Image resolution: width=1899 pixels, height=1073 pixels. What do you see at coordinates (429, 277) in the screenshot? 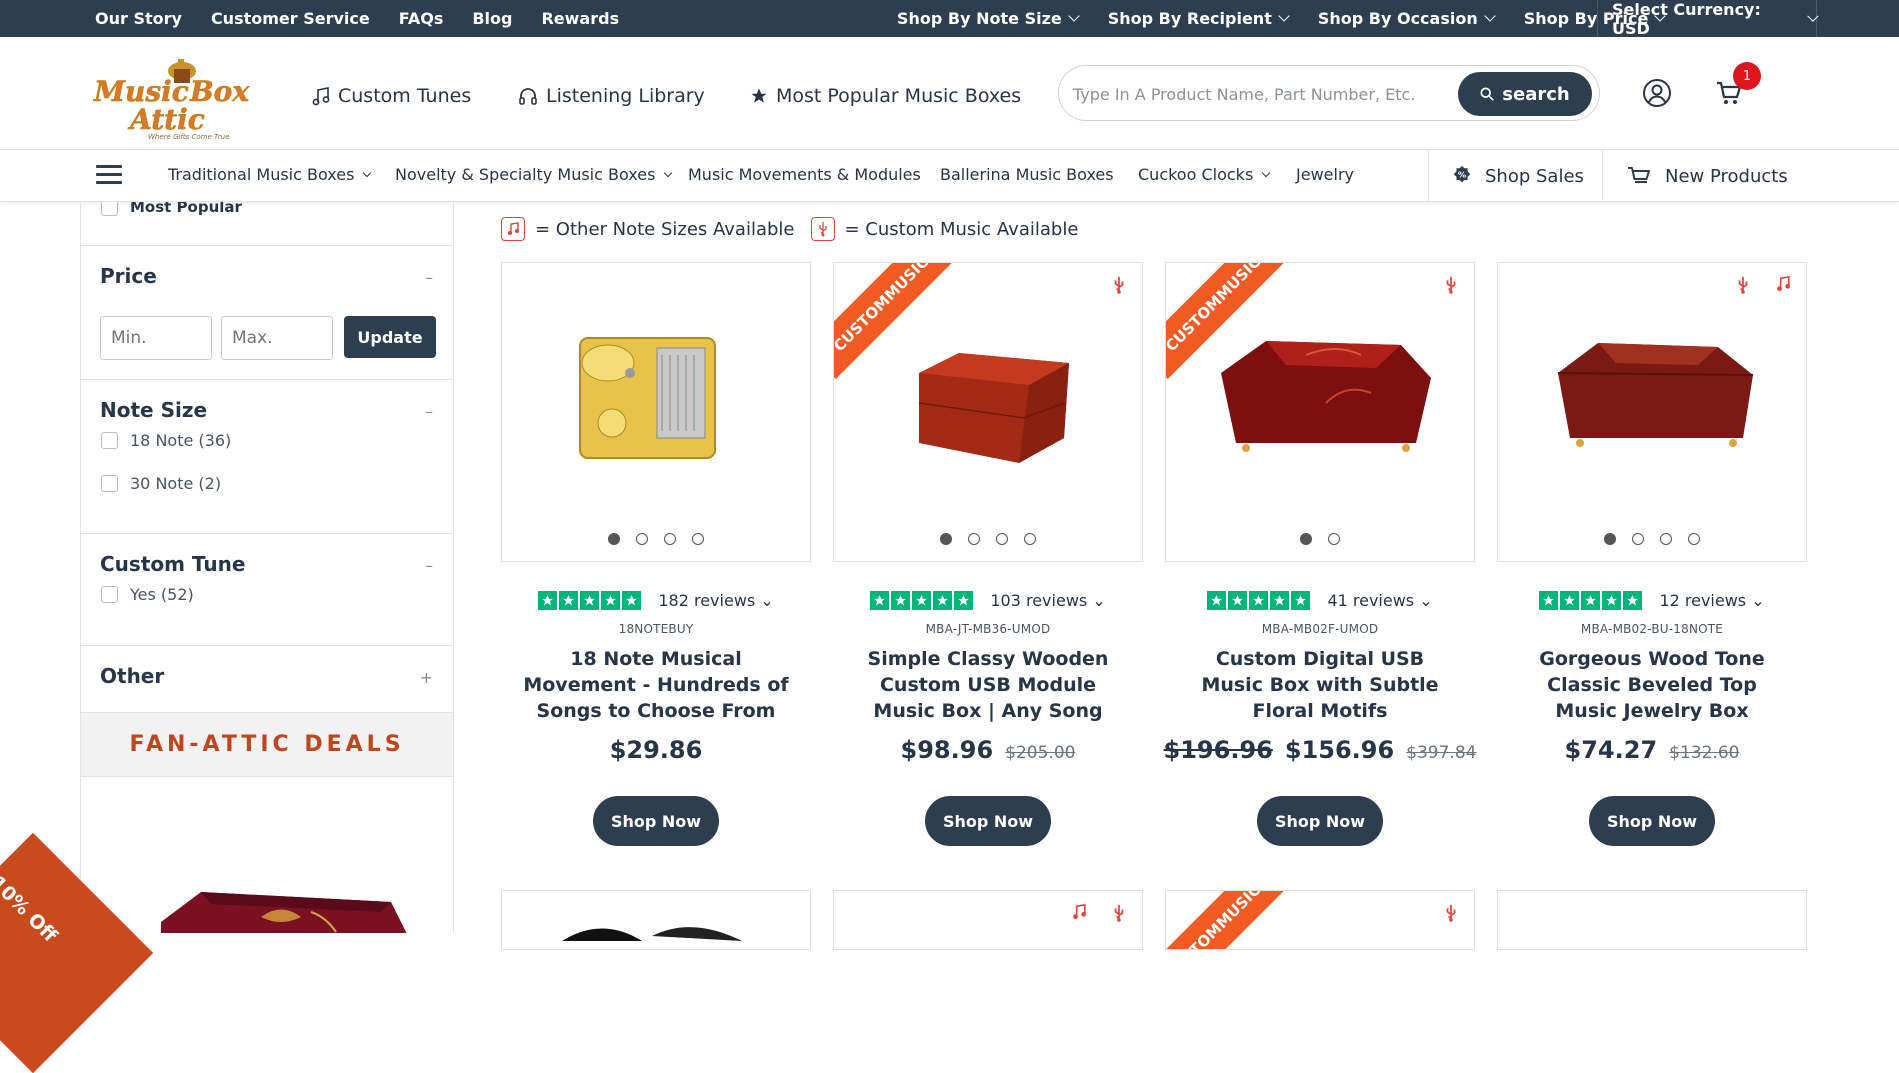
I see `price-collapse-toggle: –` at bounding box center [429, 277].